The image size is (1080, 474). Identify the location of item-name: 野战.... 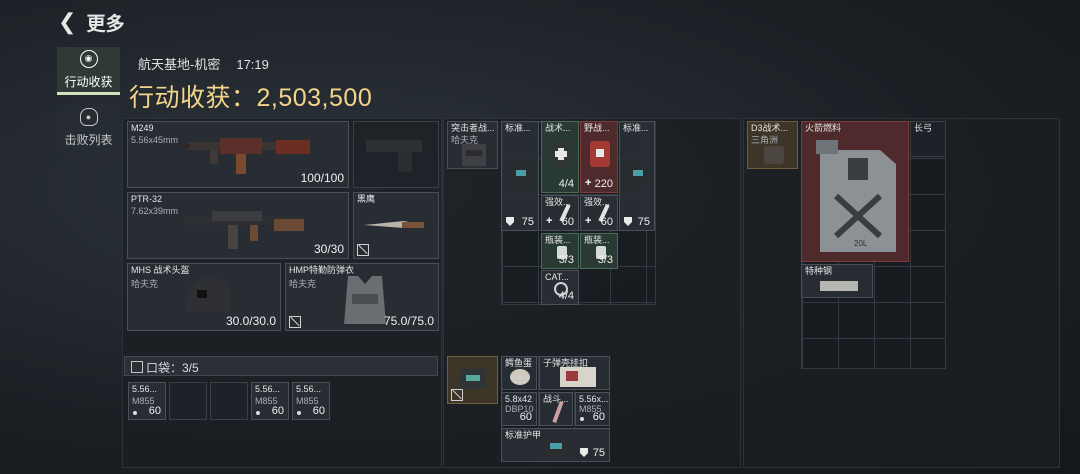
(597, 128).